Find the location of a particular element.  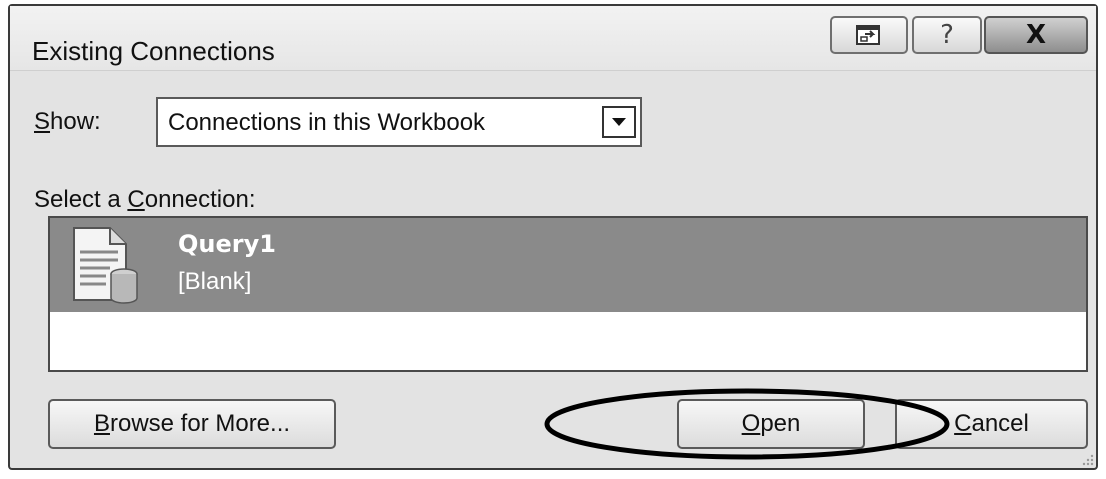

help-icon: ? is located at coordinates (947, 35).